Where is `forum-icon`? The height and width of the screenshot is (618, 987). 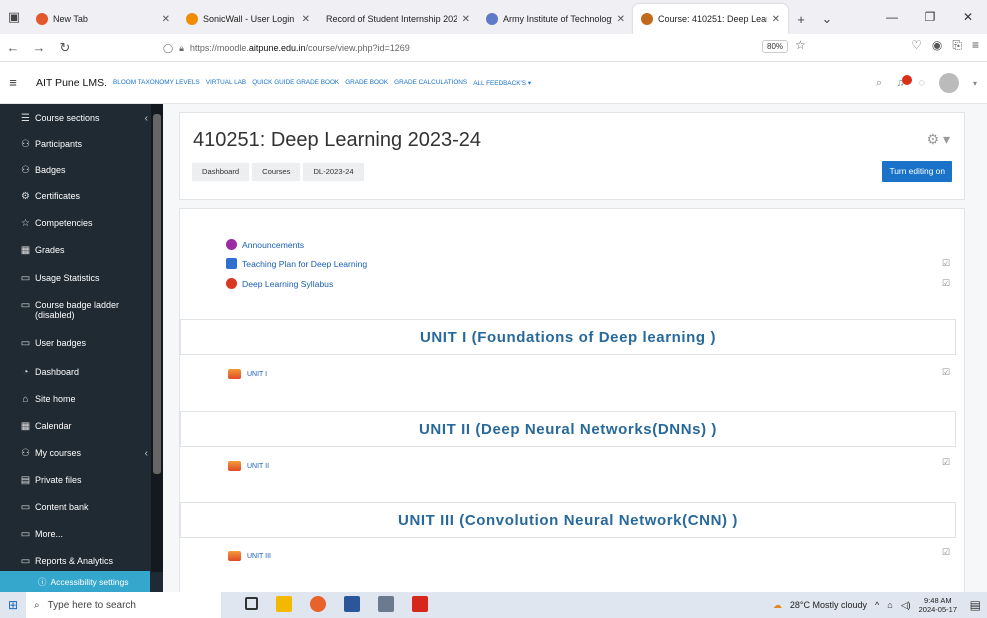
forum-icon is located at coordinates (231, 244).